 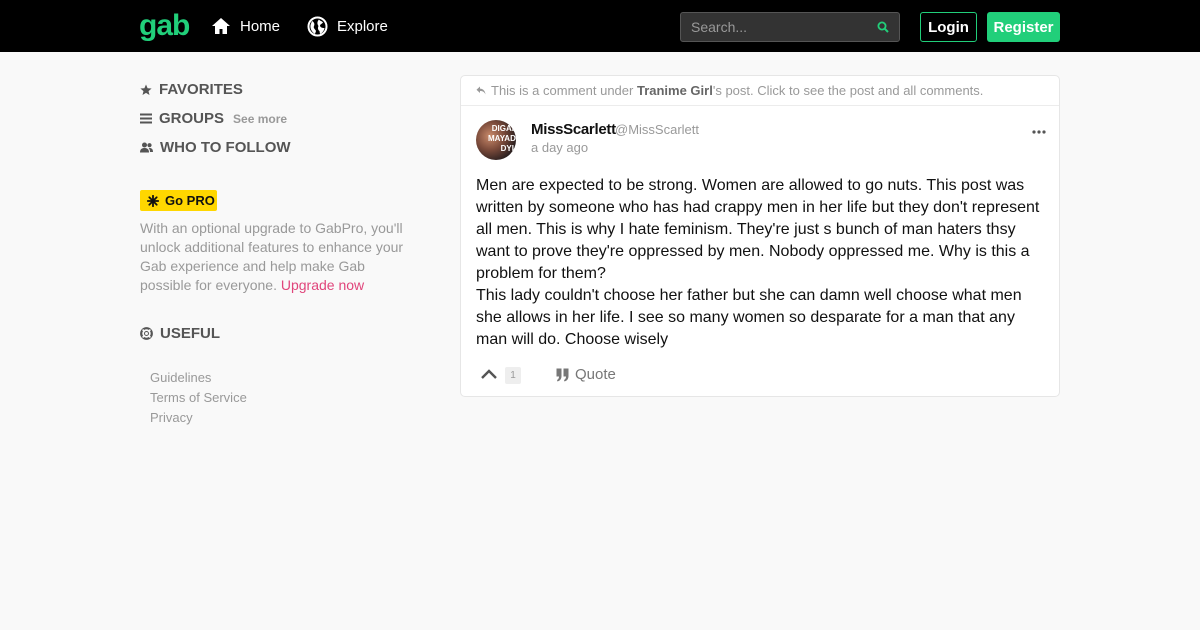 What do you see at coordinates (192, 118) in the screenshot?
I see `sidebar-item-label: GROUPS` at bounding box center [192, 118].